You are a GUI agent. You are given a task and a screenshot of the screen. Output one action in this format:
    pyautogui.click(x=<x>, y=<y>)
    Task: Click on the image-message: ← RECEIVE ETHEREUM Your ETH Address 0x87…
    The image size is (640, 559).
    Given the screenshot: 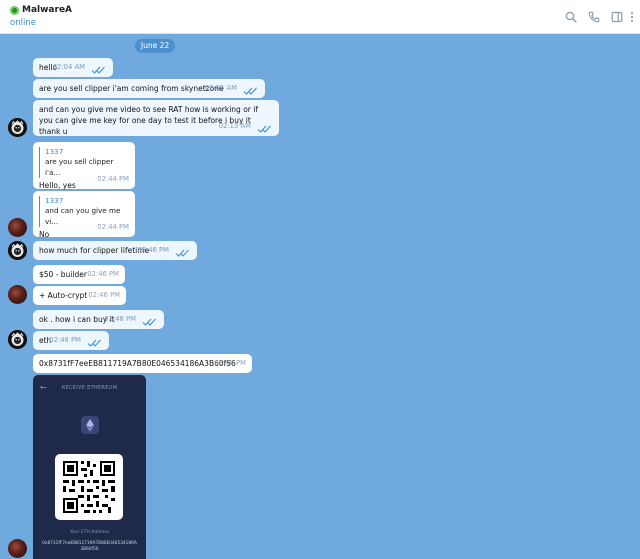 What is the action you would take?
    pyautogui.click(x=89, y=467)
    